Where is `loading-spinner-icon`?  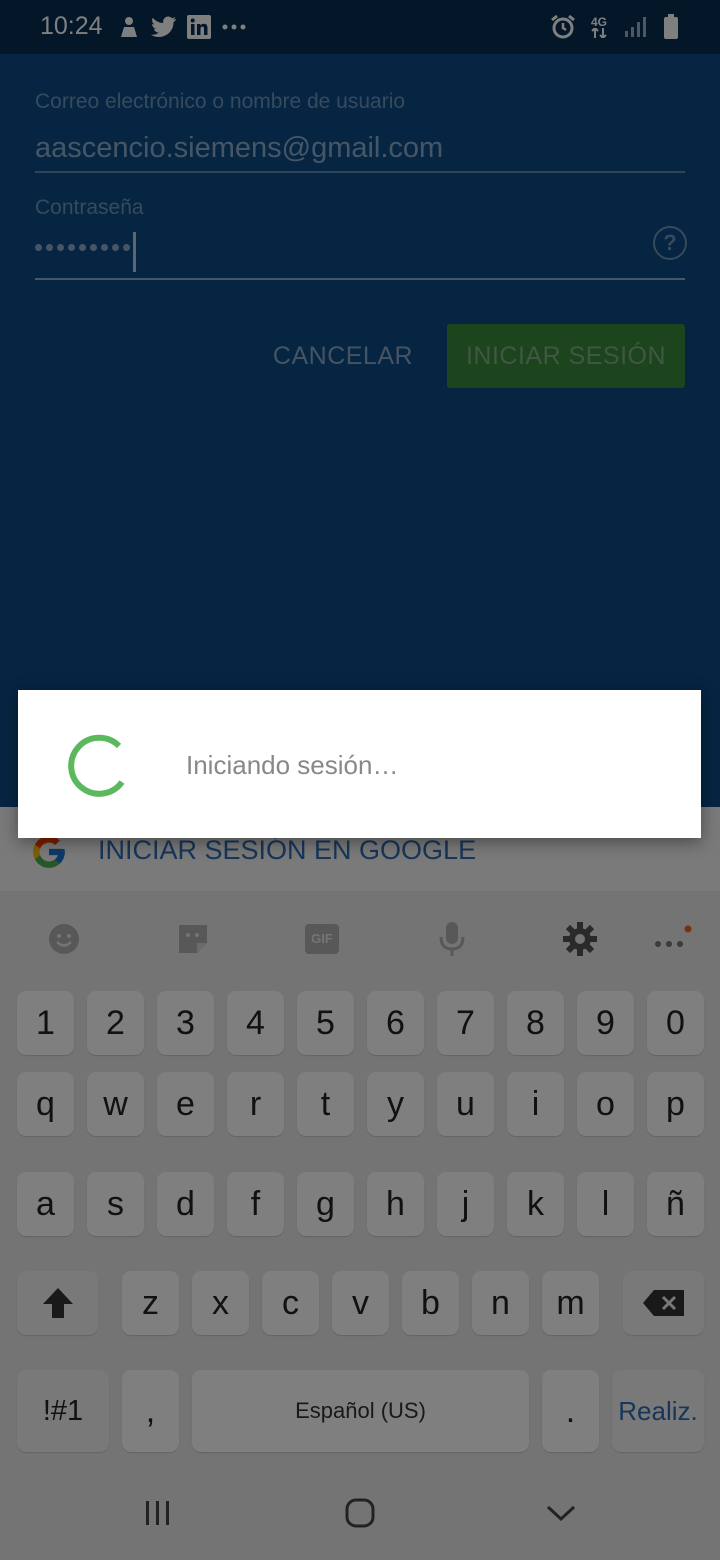 loading-spinner-icon is located at coordinates (98, 764).